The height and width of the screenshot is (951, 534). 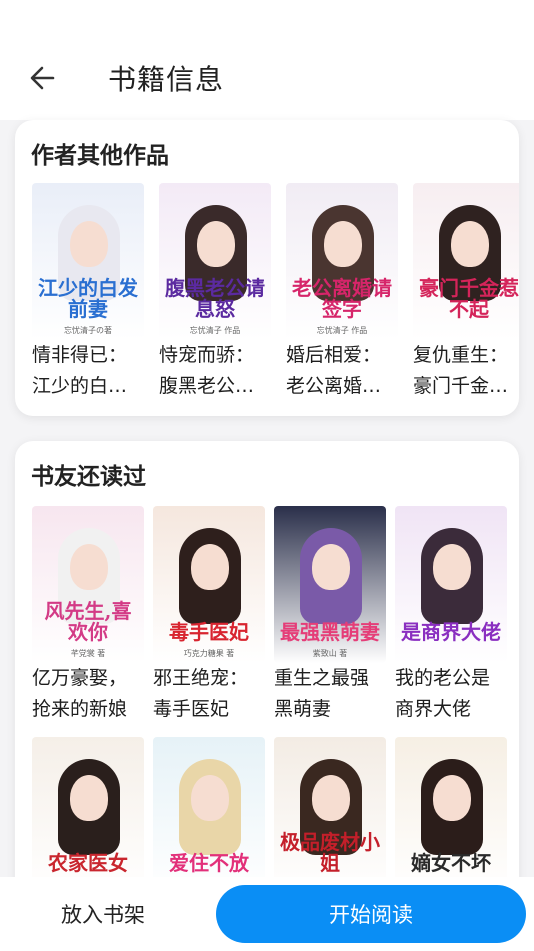 I want to click on cover-title: 风先生,喜欢你, so click(x=88, y=621).